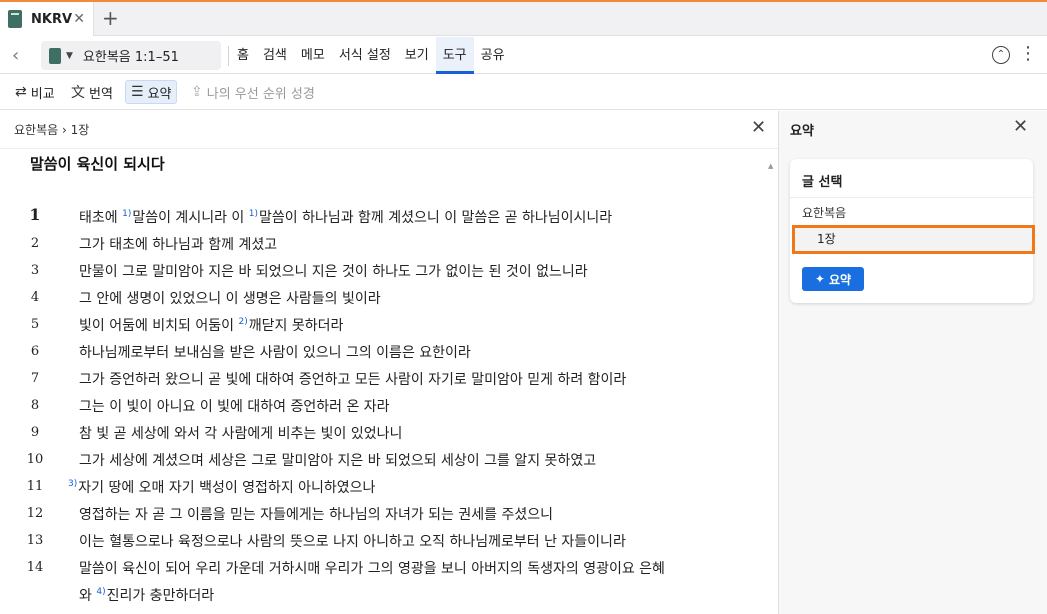 This screenshot has height=614, width=1047. I want to click on verse-text: 그가 태초에 하나님과 함께 계셨고, so click(178, 245).